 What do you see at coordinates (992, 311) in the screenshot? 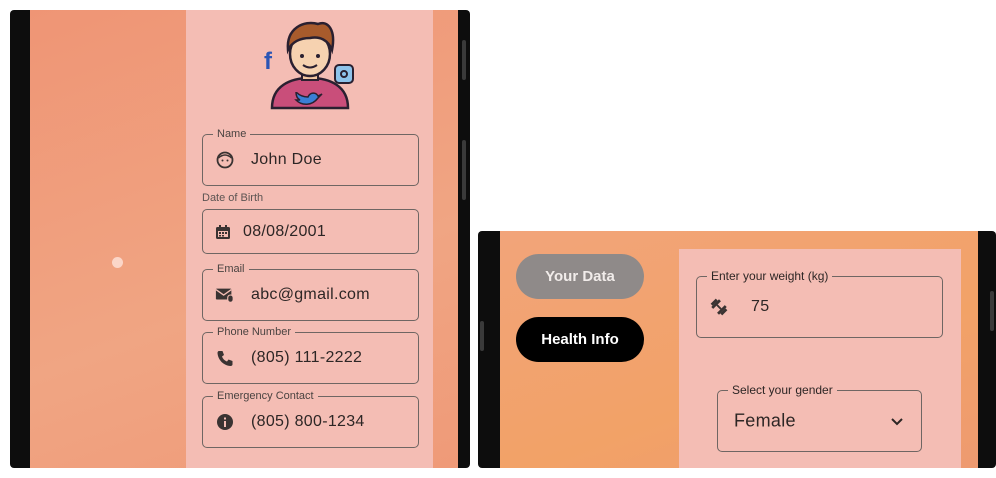
I see `side-button-right` at bounding box center [992, 311].